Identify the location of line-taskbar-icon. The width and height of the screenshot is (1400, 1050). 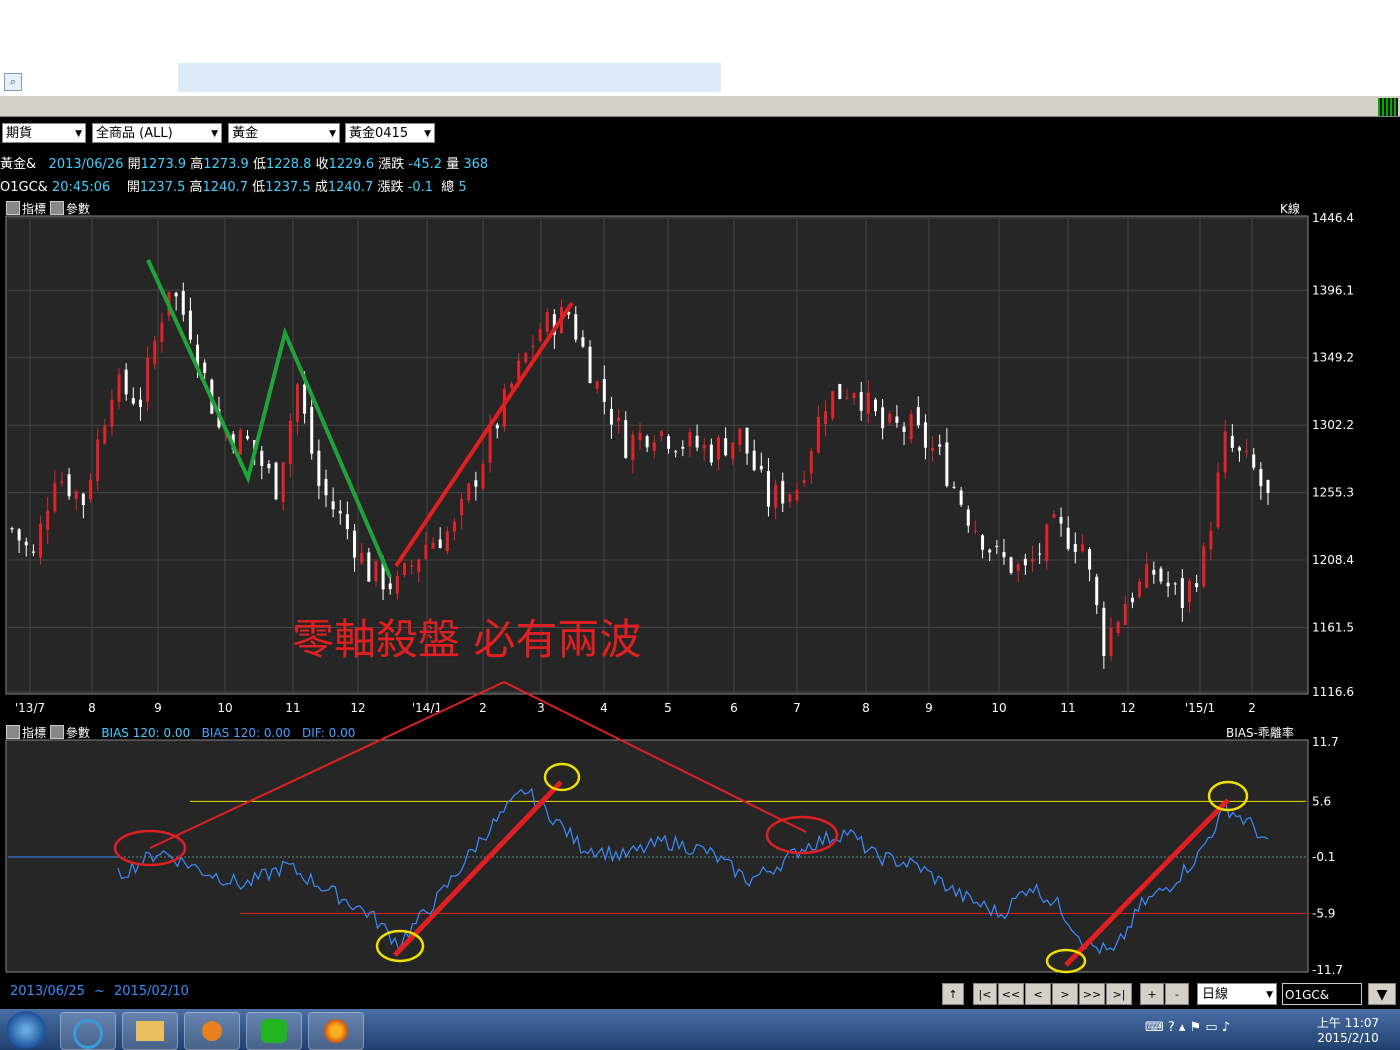
(274, 1031).